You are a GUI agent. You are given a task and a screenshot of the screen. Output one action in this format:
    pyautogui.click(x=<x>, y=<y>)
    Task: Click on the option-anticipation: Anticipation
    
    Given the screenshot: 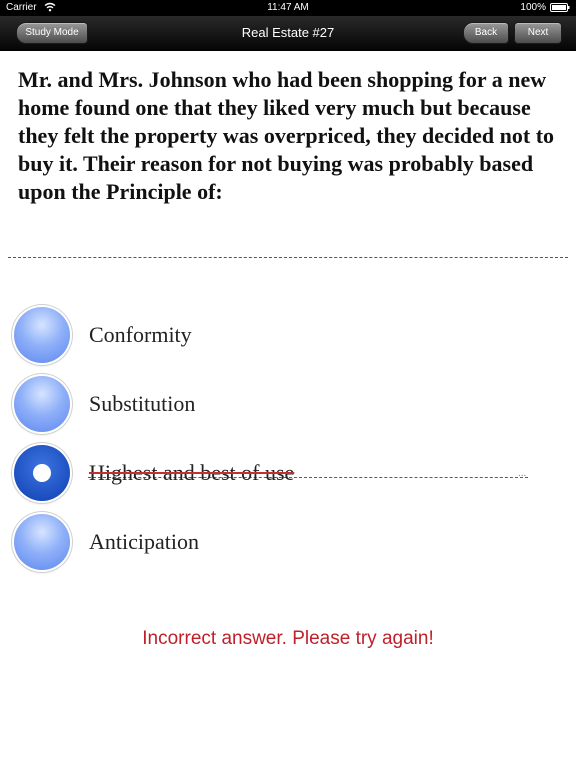 What is the action you would take?
    pyautogui.click(x=282, y=543)
    